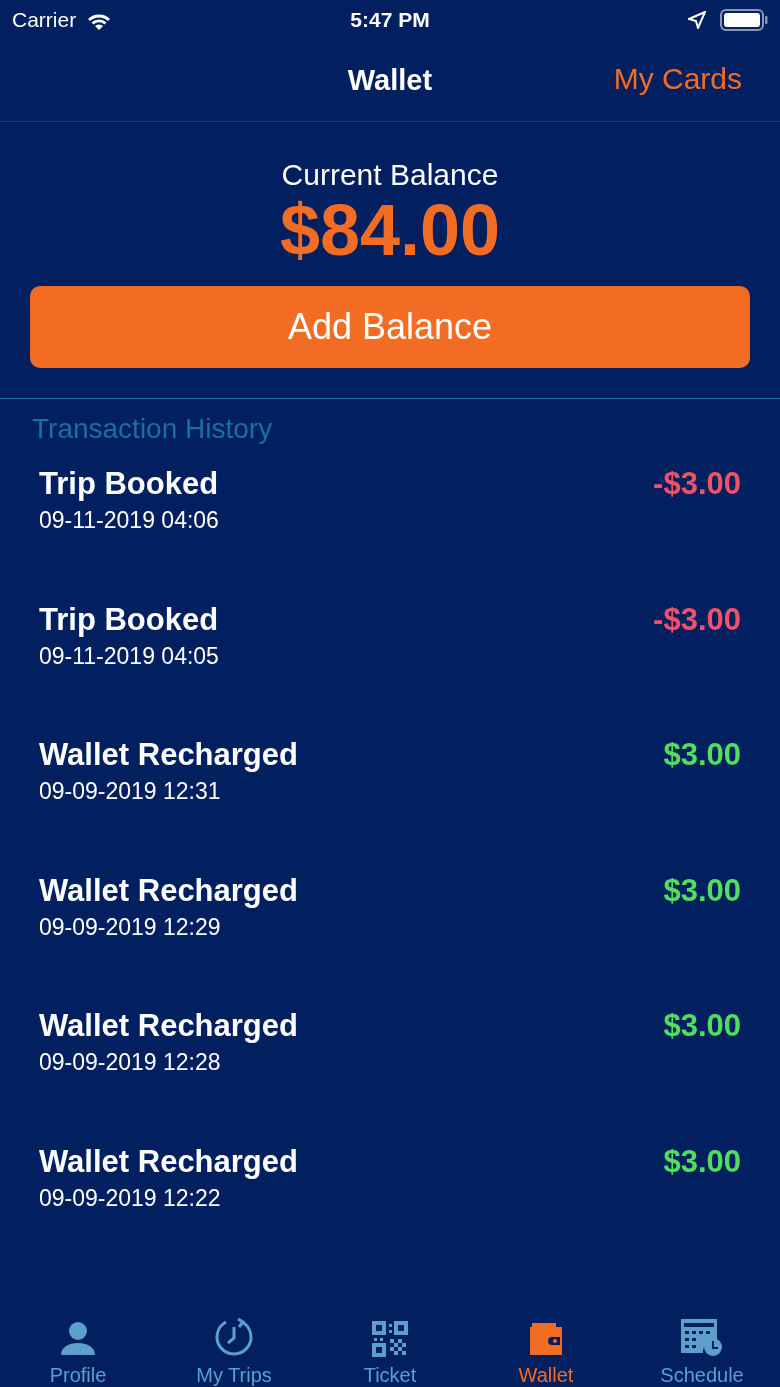  What do you see at coordinates (390, 327) in the screenshot?
I see `add-balance-button: Add Balance` at bounding box center [390, 327].